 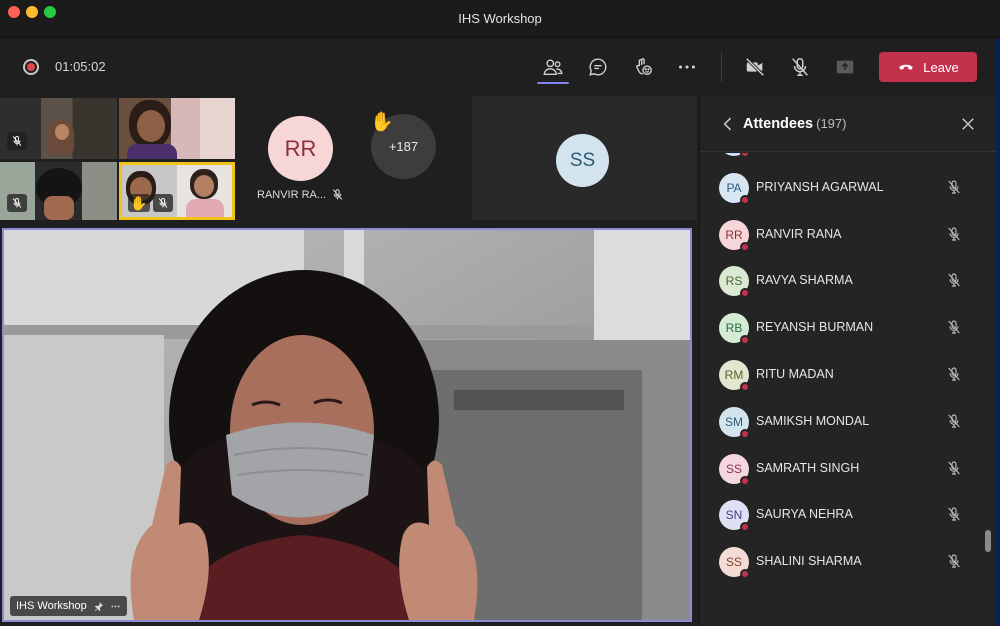 I want to click on attendee-row: RB REYANSH BURMAN, so click(x=845, y=327).